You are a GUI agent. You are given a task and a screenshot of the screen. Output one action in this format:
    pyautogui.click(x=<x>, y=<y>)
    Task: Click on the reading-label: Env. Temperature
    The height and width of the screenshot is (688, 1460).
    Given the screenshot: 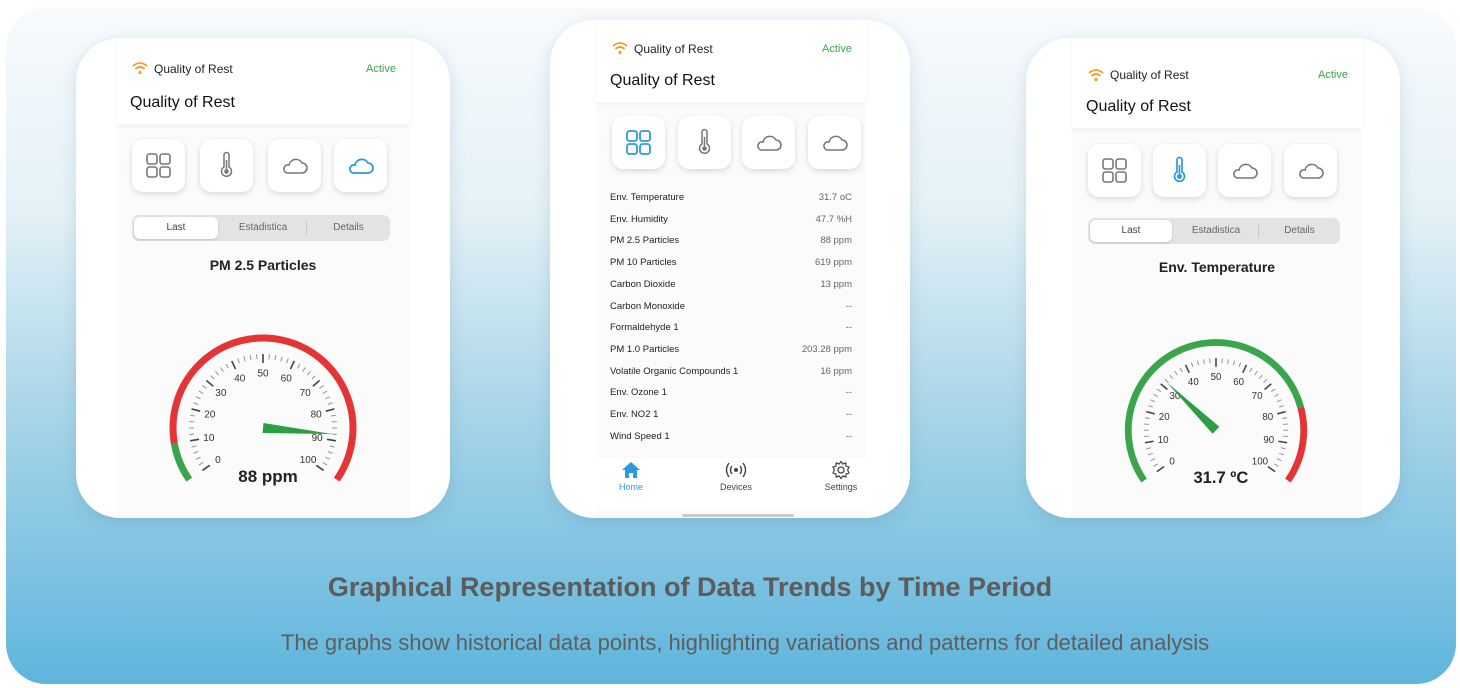 What is the action you would take?
    pyautogui.click(x=647, y=197)
    